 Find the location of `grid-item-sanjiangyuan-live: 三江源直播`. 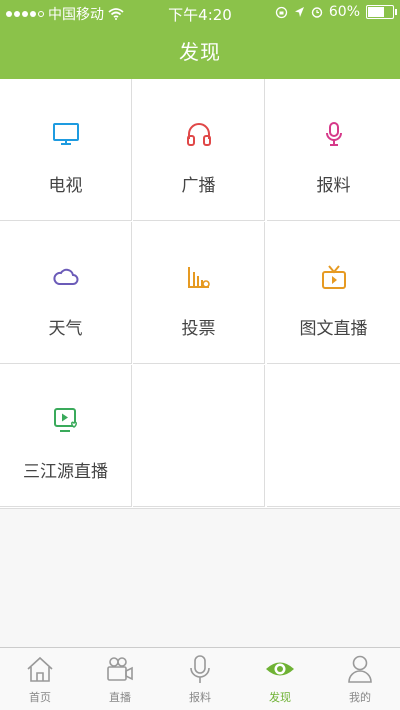

grid-item-sanjiangyuan-live: 三江源直播 is located at coordinates (66, 436).